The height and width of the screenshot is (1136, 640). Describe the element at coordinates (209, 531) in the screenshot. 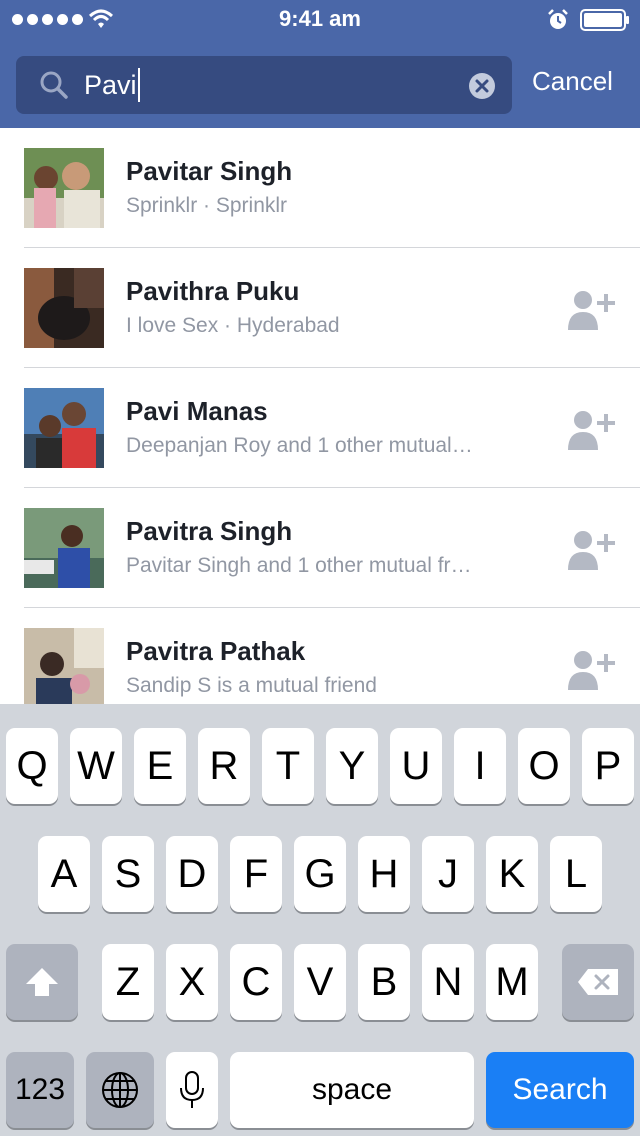

I see `result-name: Pavitra Singh` at that location.